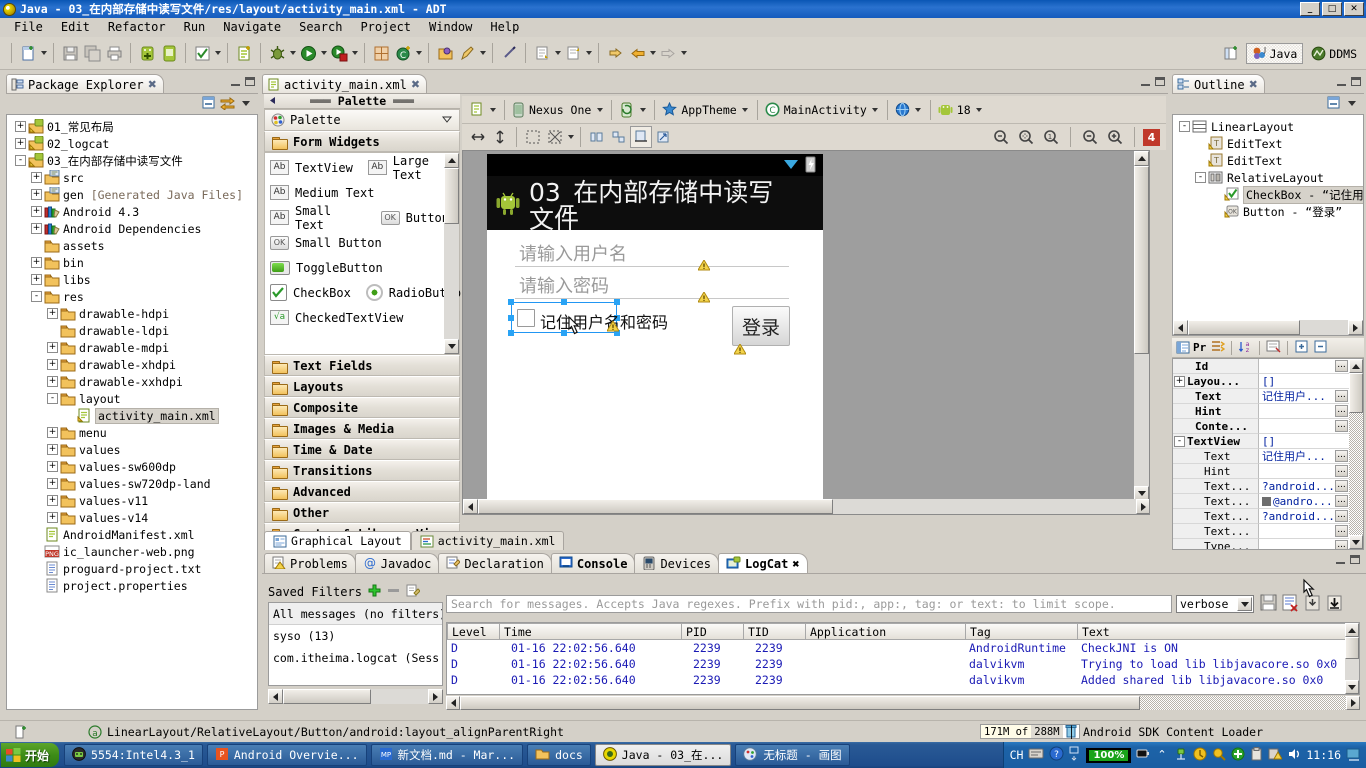  Describe the element at coordinates (1219, 755) in the screenshot. I see `search-tray-icon` at that location.